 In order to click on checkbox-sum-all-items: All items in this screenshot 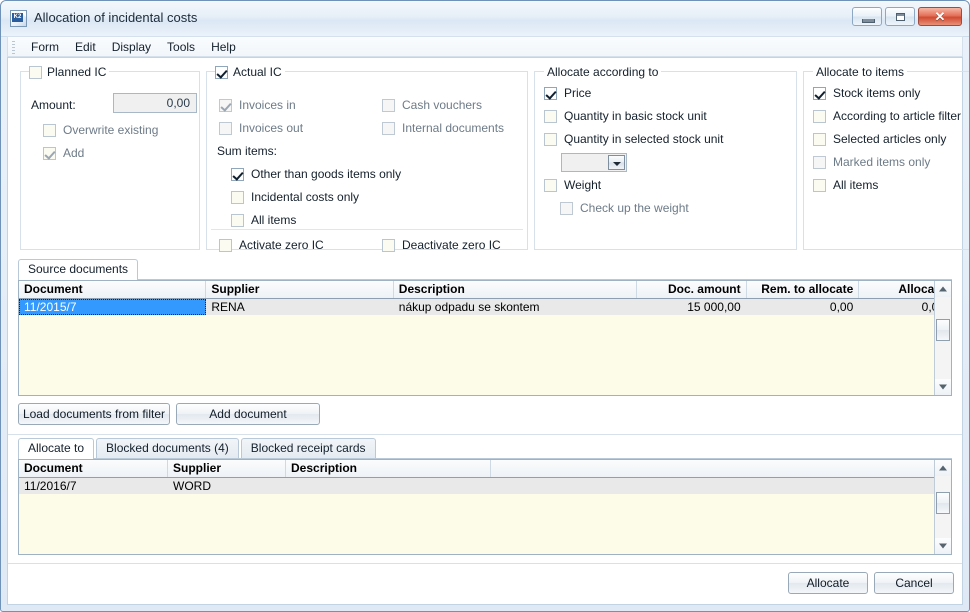, I will do `click(263, 220)`.